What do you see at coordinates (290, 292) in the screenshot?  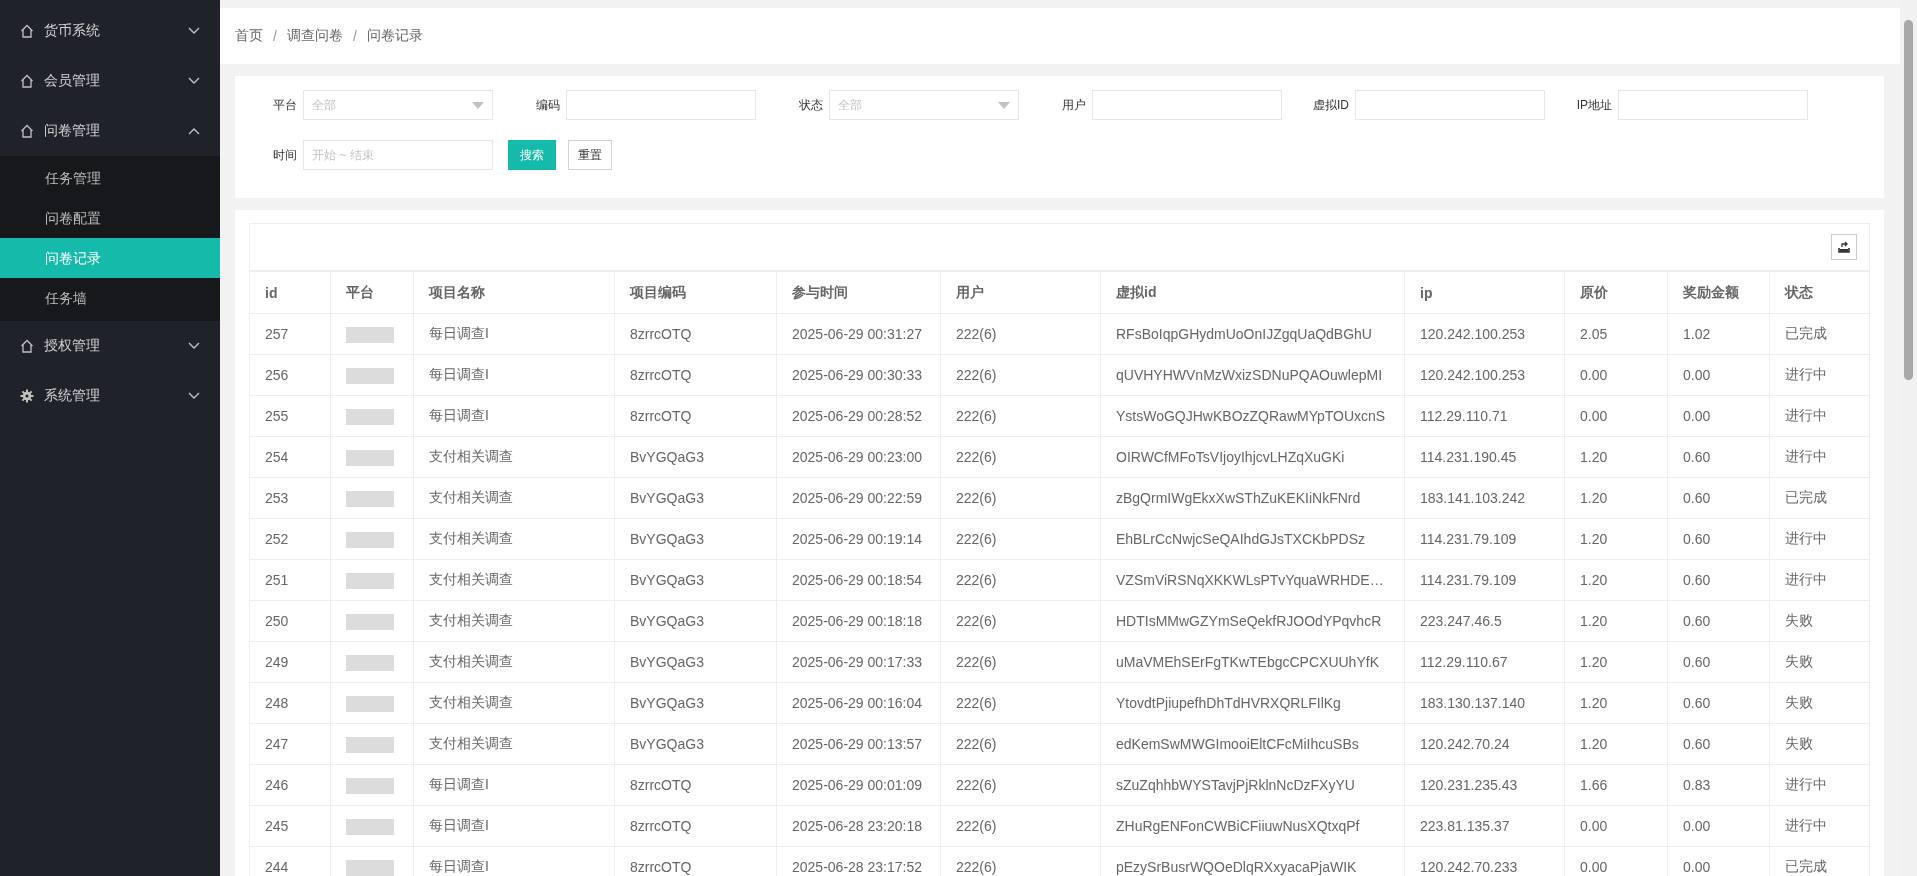 I see `column-header: id` at bounding box center [290, 292].